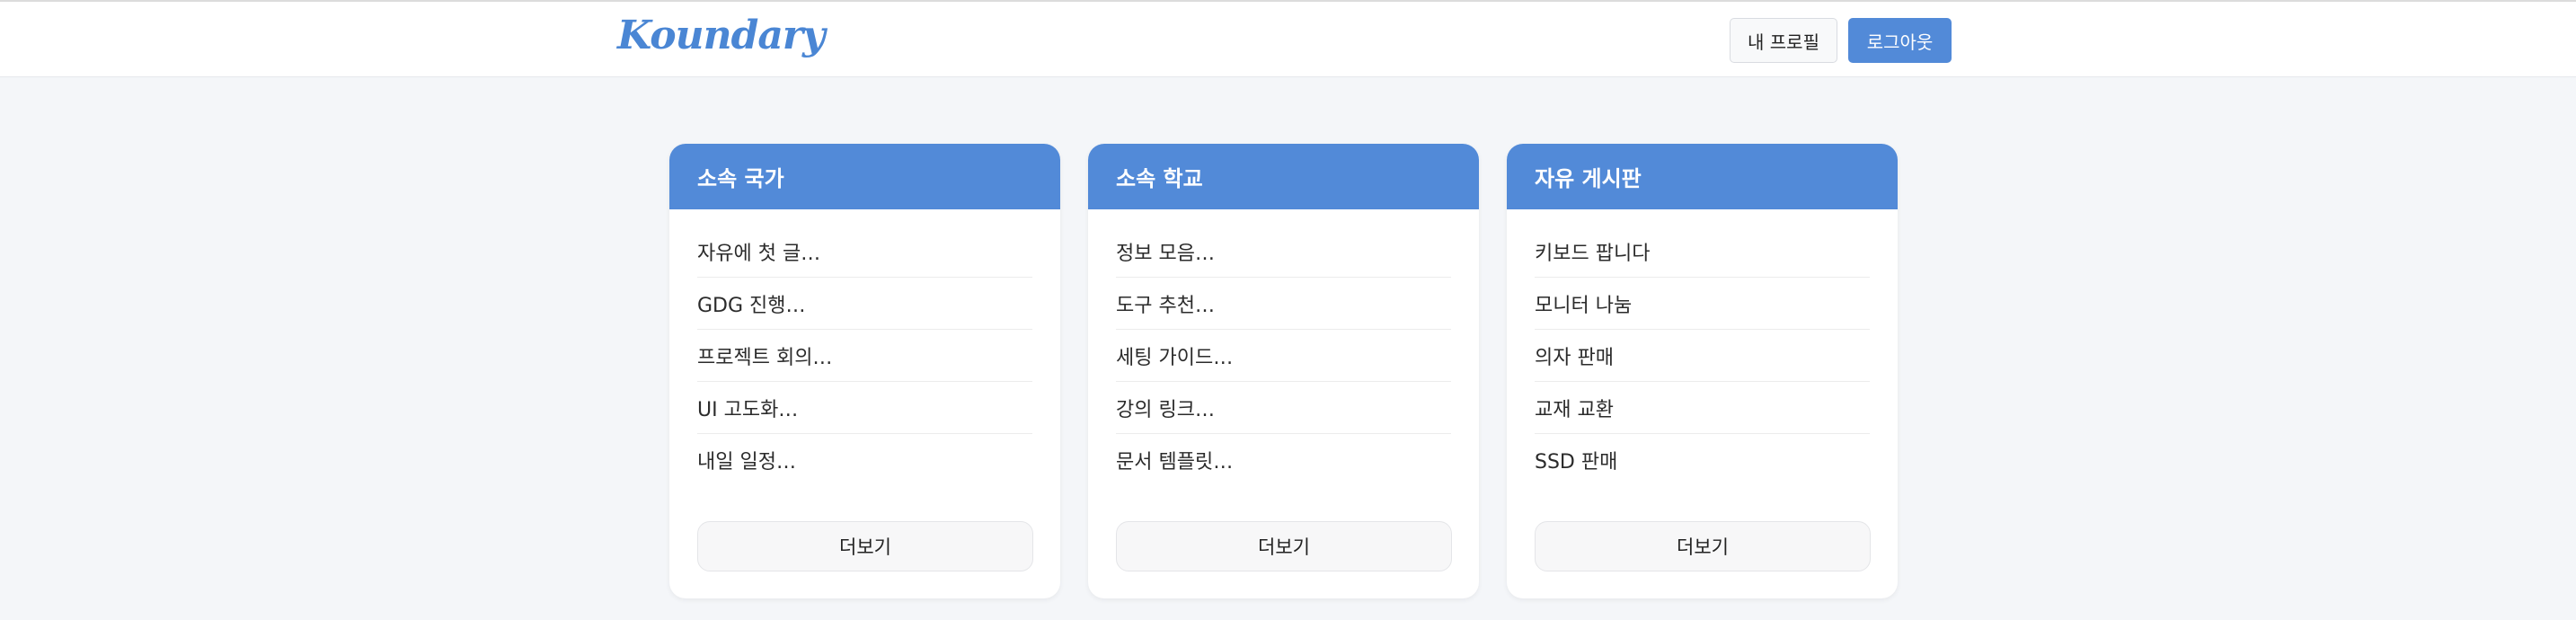 Image resolution: width=2576 pixels, height=620 pixels. Describe the element at coordinates (1703, 304) in the screenshot. I see `post-item: 모니터 나눔` at that location.